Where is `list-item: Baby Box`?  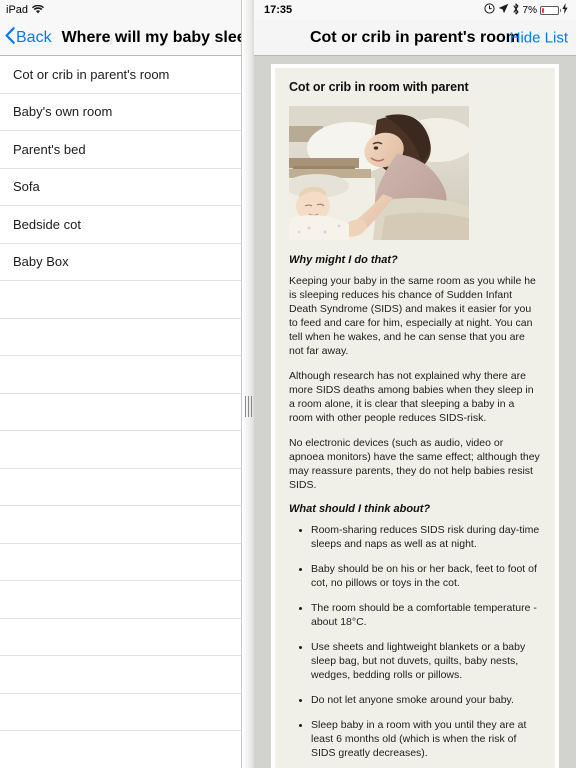
list-item: Baby Box is located at coordinates (120, 262).